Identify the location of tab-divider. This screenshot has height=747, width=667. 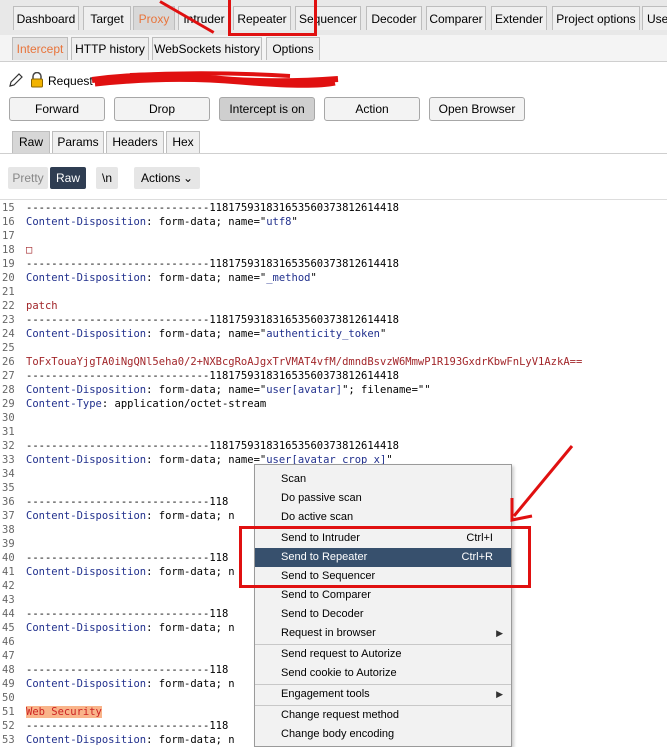
(333, 153).